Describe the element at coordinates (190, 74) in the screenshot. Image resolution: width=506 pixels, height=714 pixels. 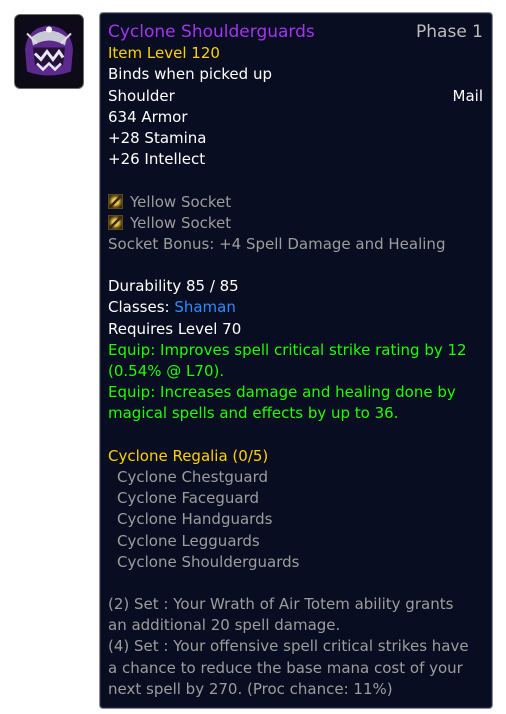
I see `bind-type: Binds when picked up` at that location.